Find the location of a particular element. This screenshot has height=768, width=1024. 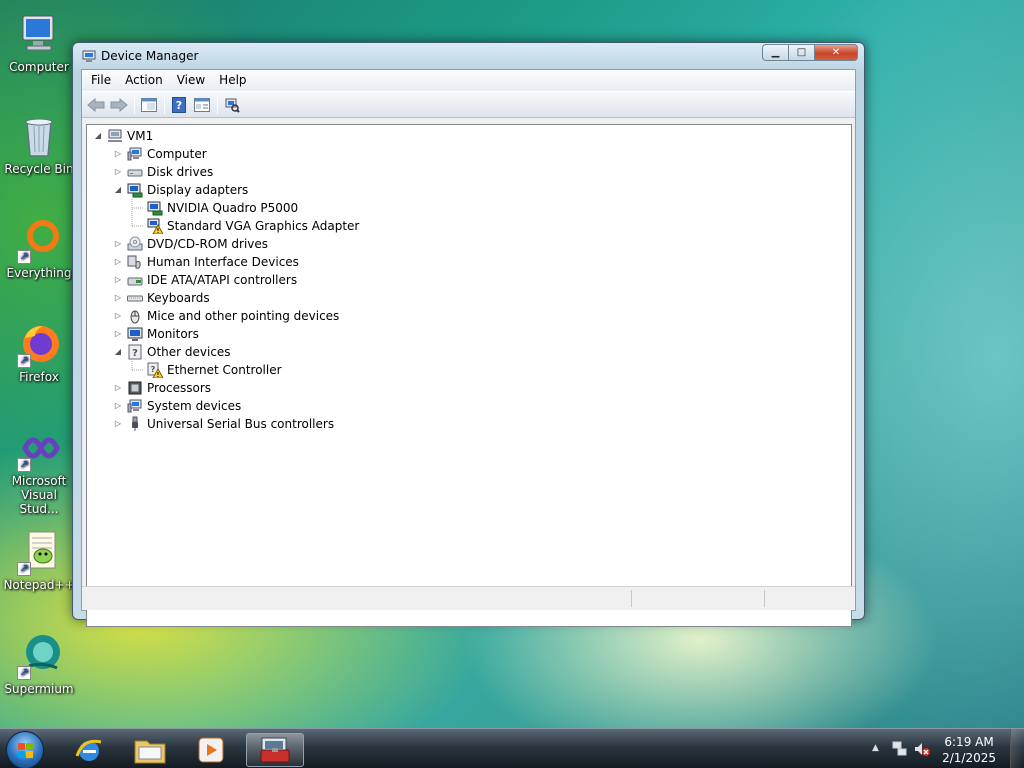

desktop-icon-everything: ↗ Everything is located at coordinates (39, 248).